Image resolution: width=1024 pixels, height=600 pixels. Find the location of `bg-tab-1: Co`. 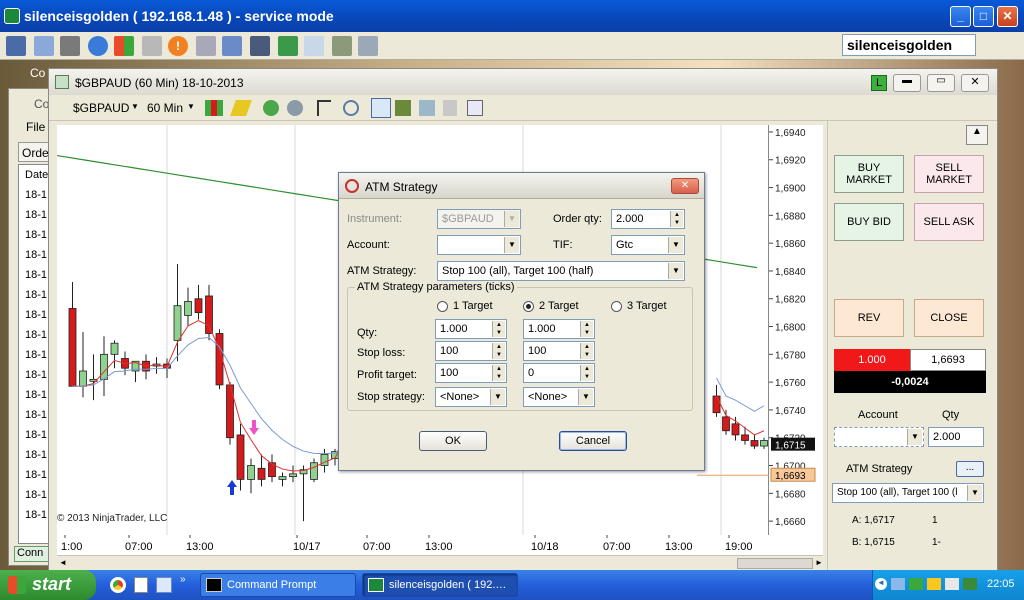

bg-tab-1: Co is located at coordinates (37, 73).